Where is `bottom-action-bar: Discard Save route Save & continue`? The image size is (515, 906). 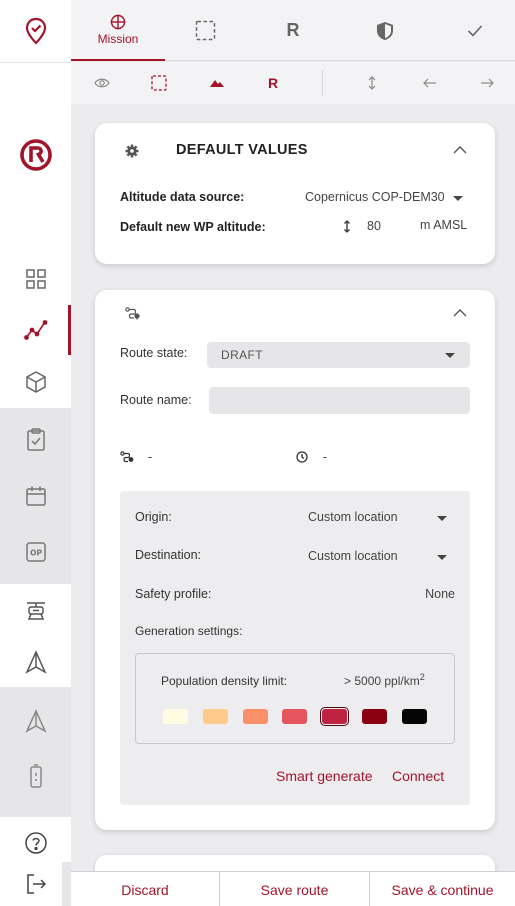 bottom-action-bar: Discard Save route Save & continue is located at coordinates (293, 888).